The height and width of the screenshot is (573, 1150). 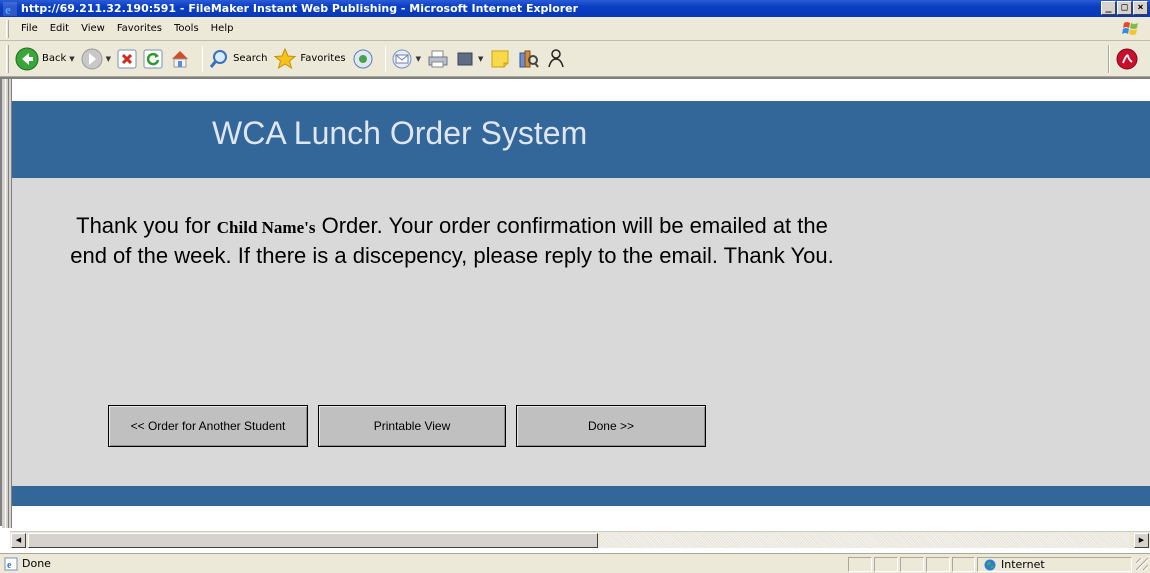 I want to click on print-button, so click(x=438, y=59).